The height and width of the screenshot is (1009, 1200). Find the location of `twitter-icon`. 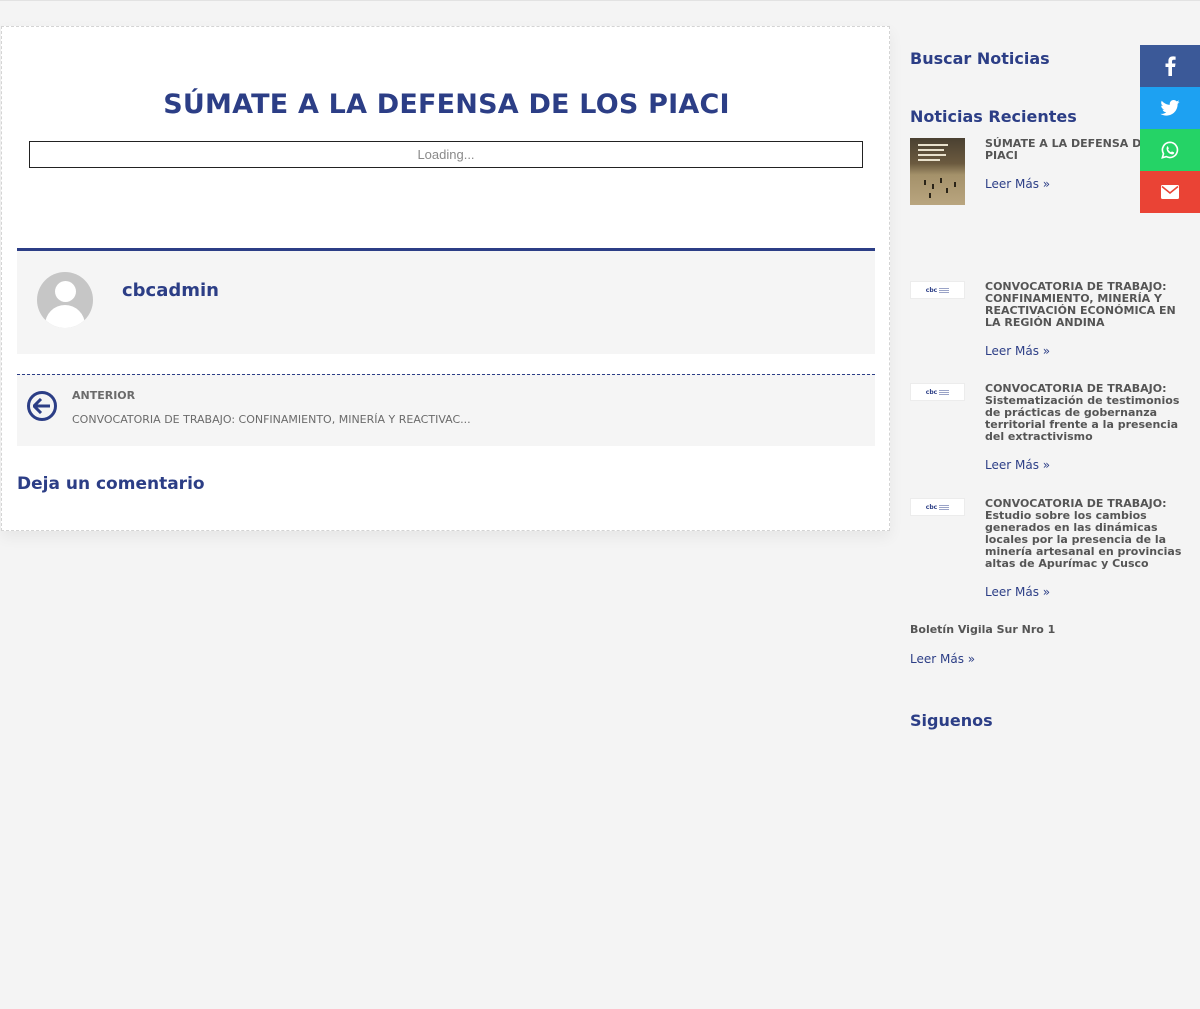

twitter-icon is located at coordinates (1170, 108).